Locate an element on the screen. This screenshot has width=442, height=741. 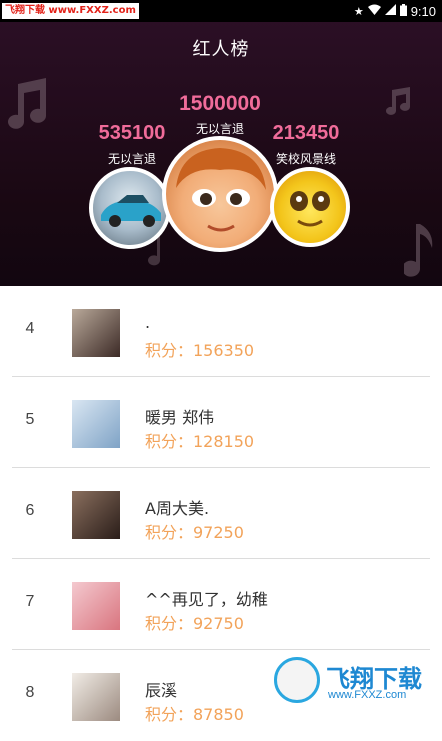
rank-number: 5 is located at coordinates (30, 419).